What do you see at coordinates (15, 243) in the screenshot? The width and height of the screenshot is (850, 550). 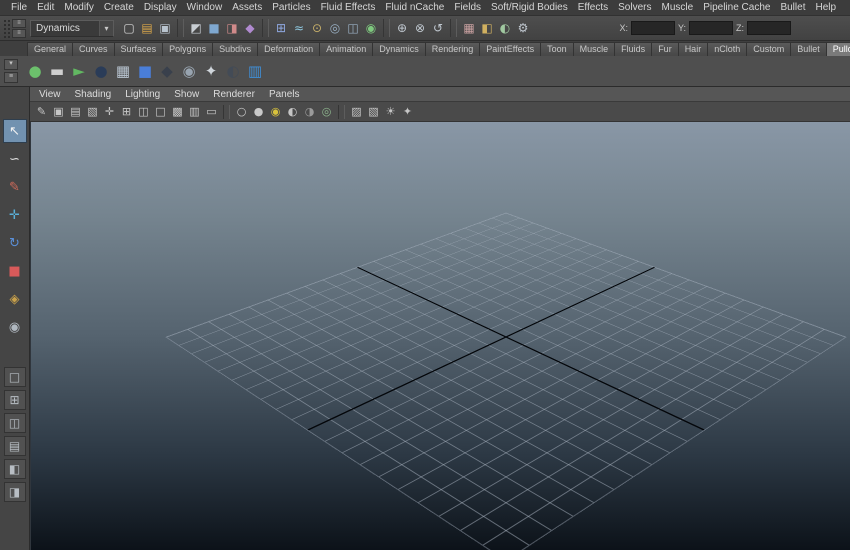 I see `rotate-tool: ↻` at bounding box center [15, 243].